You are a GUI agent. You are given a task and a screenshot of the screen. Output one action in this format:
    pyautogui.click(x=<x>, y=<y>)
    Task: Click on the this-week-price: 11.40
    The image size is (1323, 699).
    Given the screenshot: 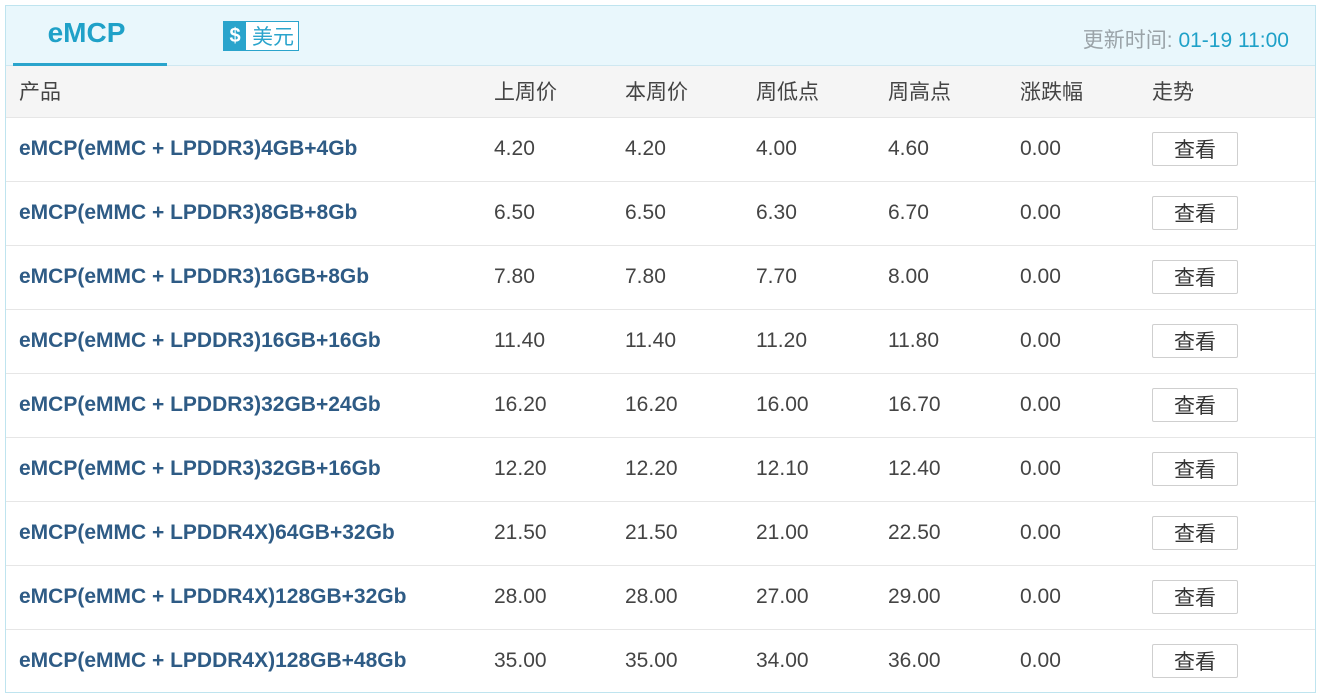 What is the action you would take?
    pyautogui.click(x=650, y=340)
    